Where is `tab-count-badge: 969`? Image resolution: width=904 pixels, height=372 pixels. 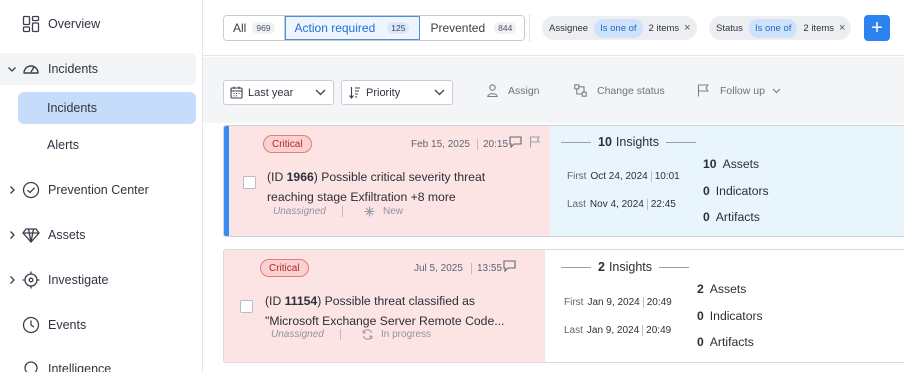
tab-count-badge: 969 is located at coordinates (263, 28).